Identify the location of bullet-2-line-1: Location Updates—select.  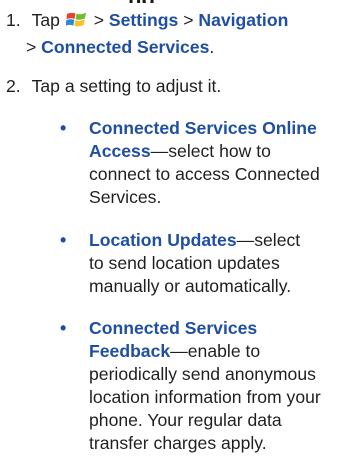
(194, 240).